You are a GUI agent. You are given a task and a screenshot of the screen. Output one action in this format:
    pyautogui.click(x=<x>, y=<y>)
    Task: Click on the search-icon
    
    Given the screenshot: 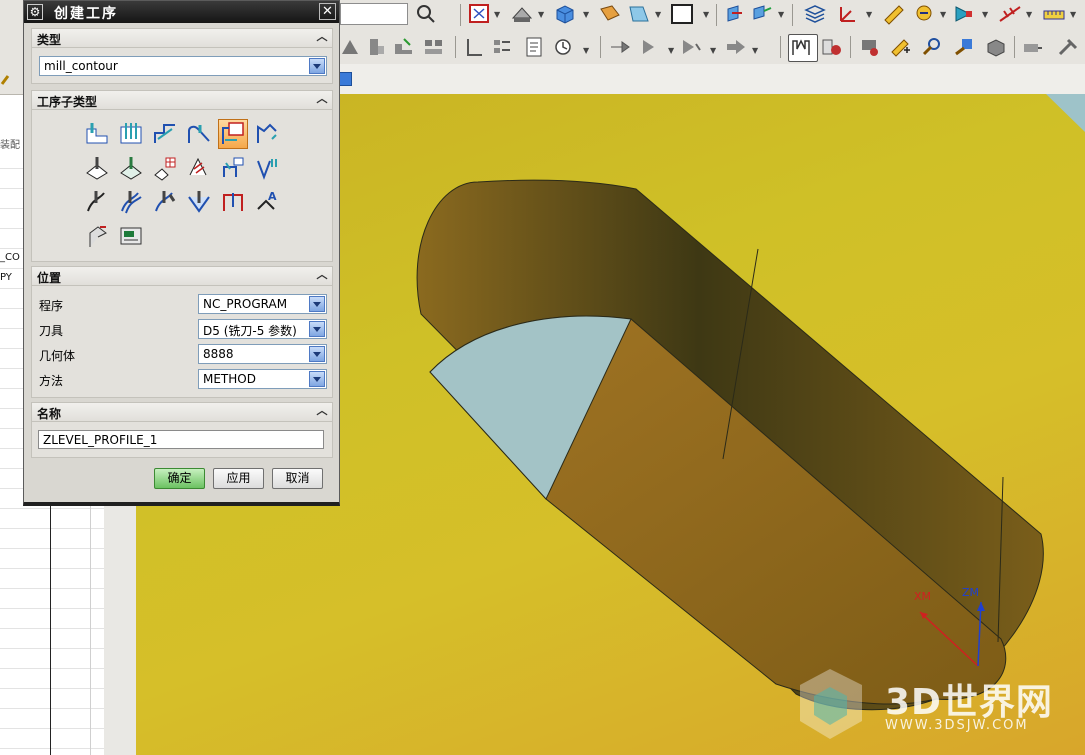 What is the action you would take?
    pyautogui.click(x=426, y=14)
    